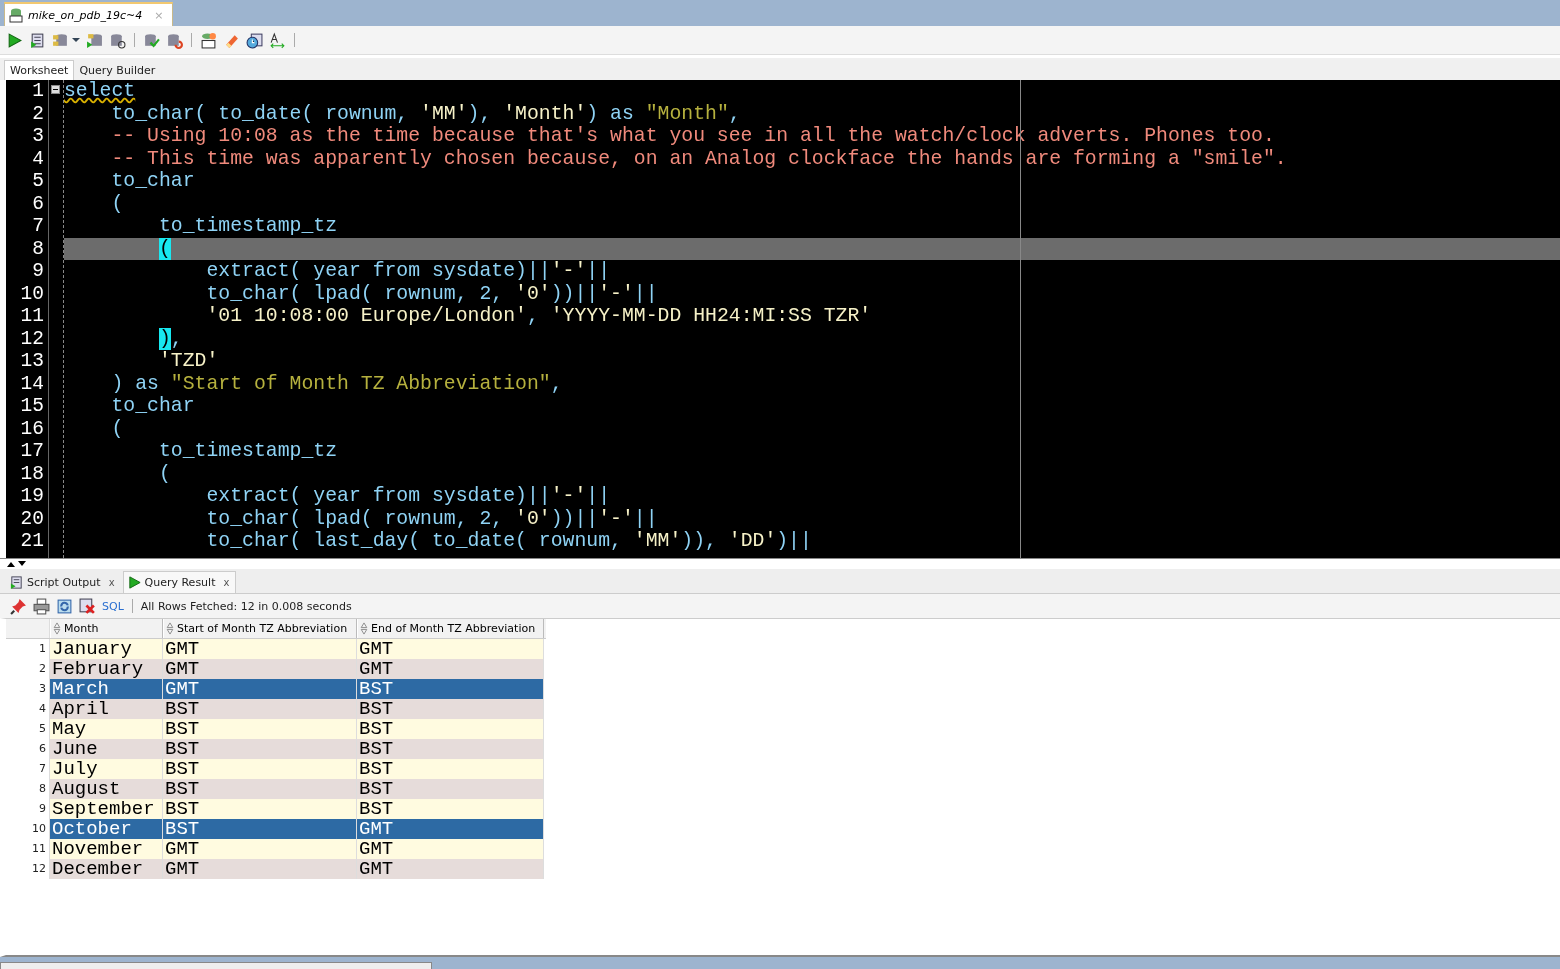 This screenshot has width=1560, height=969. Describe the element at coordinates (450, 628) in the screenshot. I see `column-header: End of Month TZ Abbreviation` at that location.